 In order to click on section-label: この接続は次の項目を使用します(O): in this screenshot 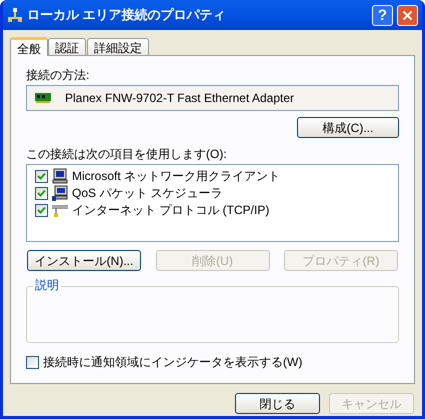, I will do `click(127, 154)`.